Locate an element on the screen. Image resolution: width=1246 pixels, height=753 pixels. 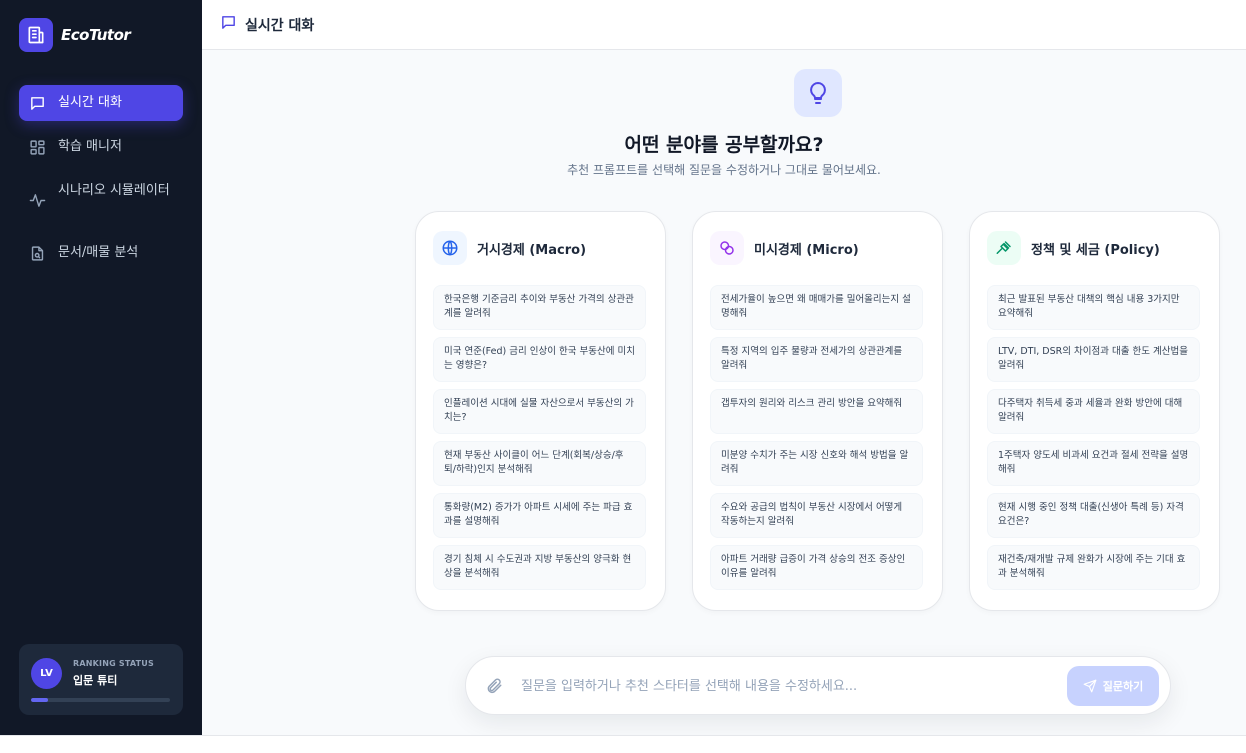
ranking-label: RANKING STATUS is located at coordinates (113, 663).